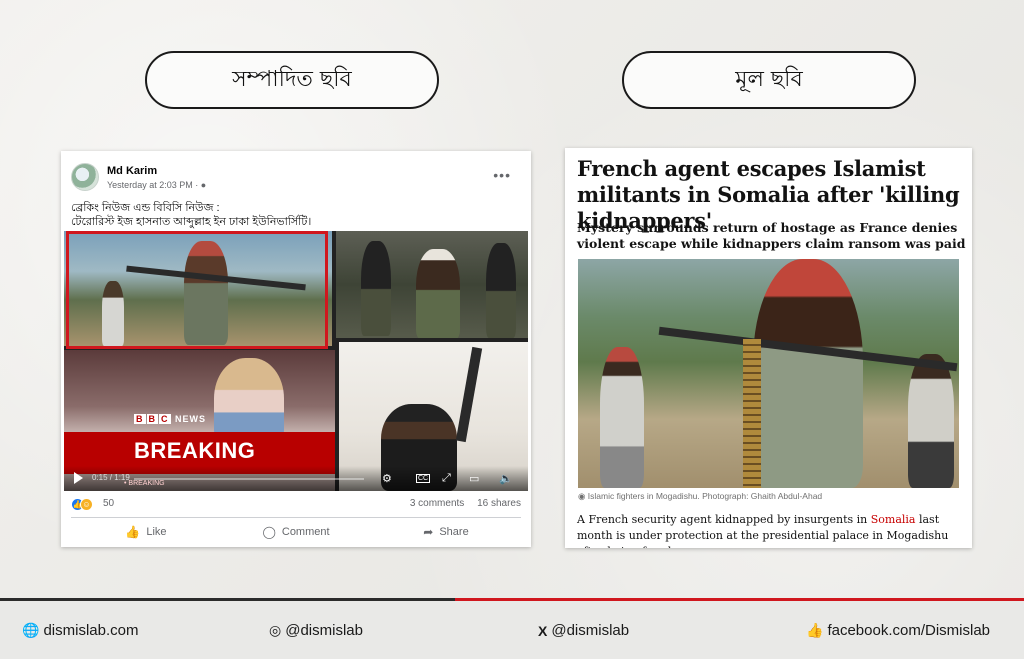 The height and width of the screenshot is (659, 1024). What do you see at coordinates (432, 284) in the screenshot?
I see `collage-photo-militants` at bounding box center [432, 284].